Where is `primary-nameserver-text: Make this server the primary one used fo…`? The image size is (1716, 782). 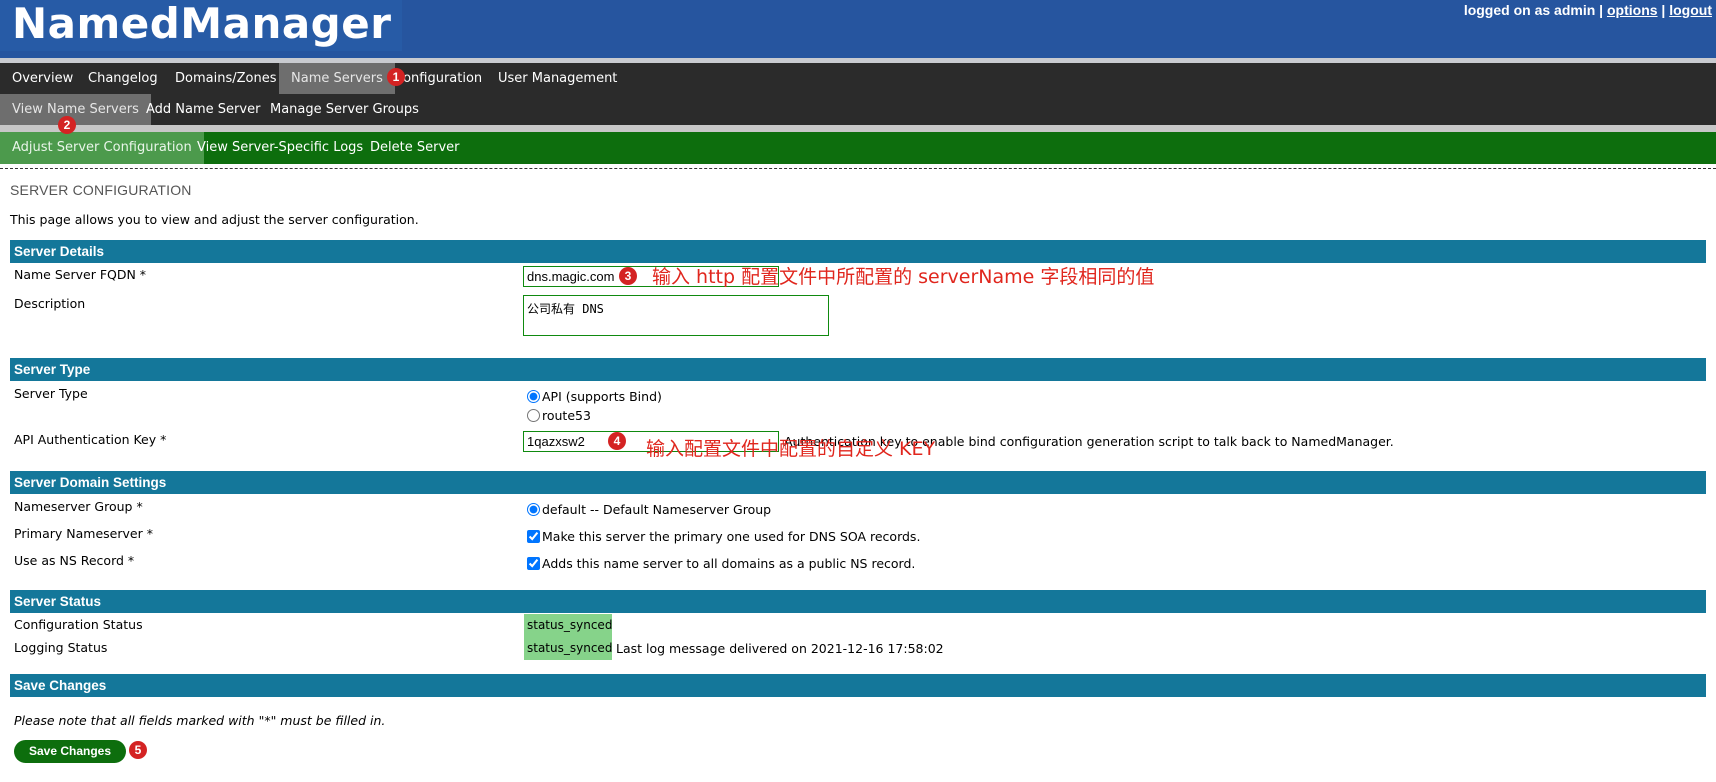 primary-nameserver-text: Make this server the primary one used fo… is located at coordinates (731, 536).